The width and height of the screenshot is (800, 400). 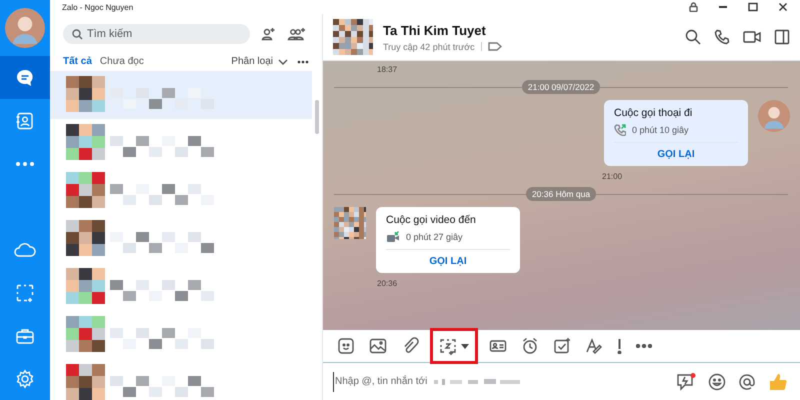 What do you see at coordinates (495, 46) in the screenshot?
I see `tag-icon` at bounding box center [495, 46].